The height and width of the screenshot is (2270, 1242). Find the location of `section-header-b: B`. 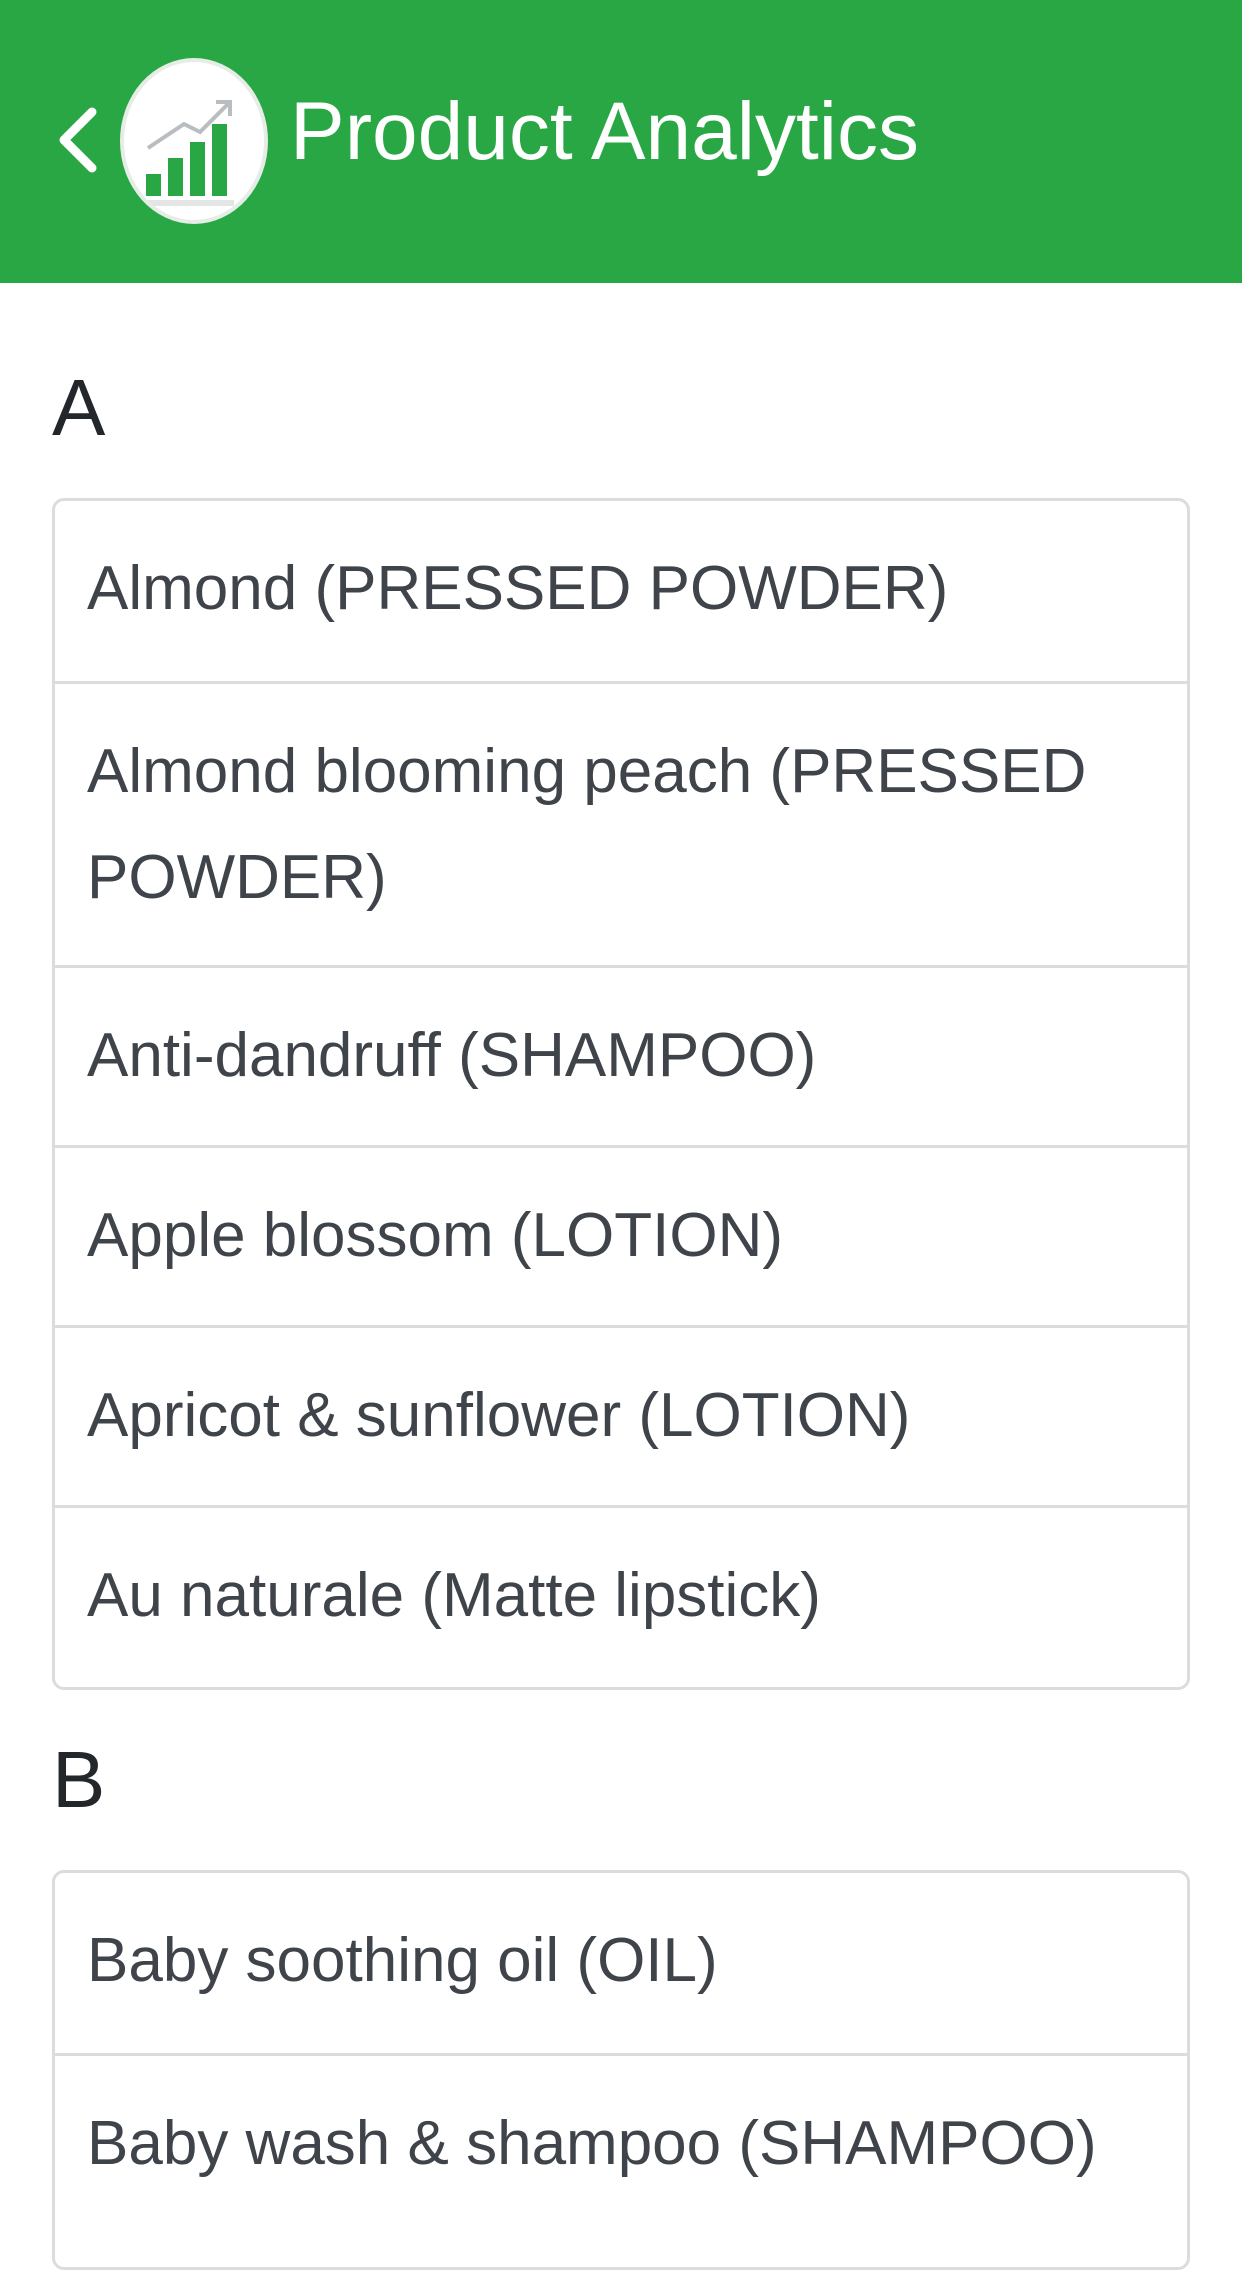

section-header-b: B is located at coordinates (79, 1779).